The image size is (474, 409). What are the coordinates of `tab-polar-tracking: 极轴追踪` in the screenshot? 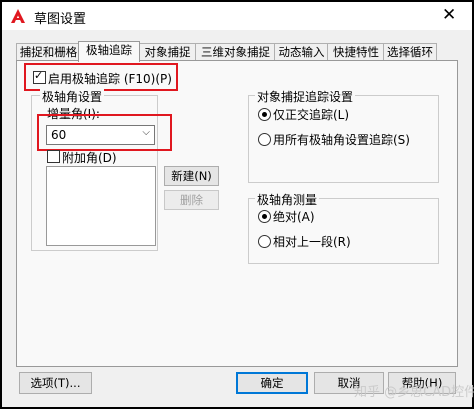 It's located at (109, 51).